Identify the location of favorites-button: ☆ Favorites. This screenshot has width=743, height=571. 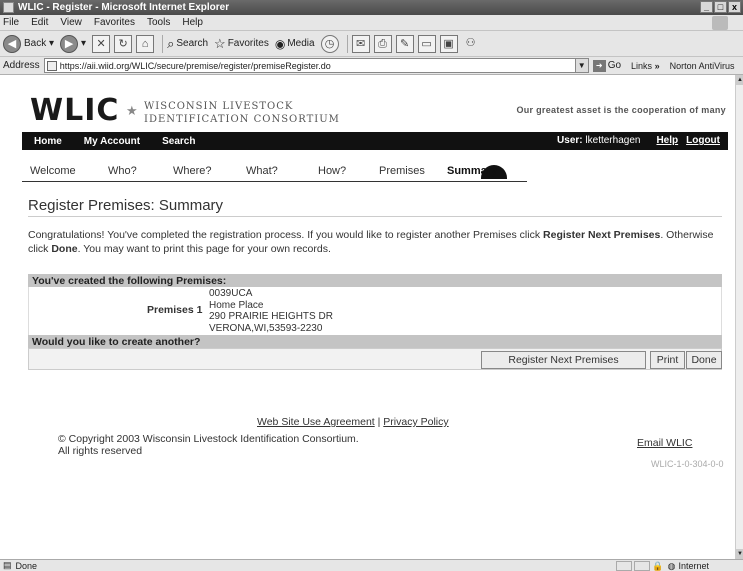
(241, 44).